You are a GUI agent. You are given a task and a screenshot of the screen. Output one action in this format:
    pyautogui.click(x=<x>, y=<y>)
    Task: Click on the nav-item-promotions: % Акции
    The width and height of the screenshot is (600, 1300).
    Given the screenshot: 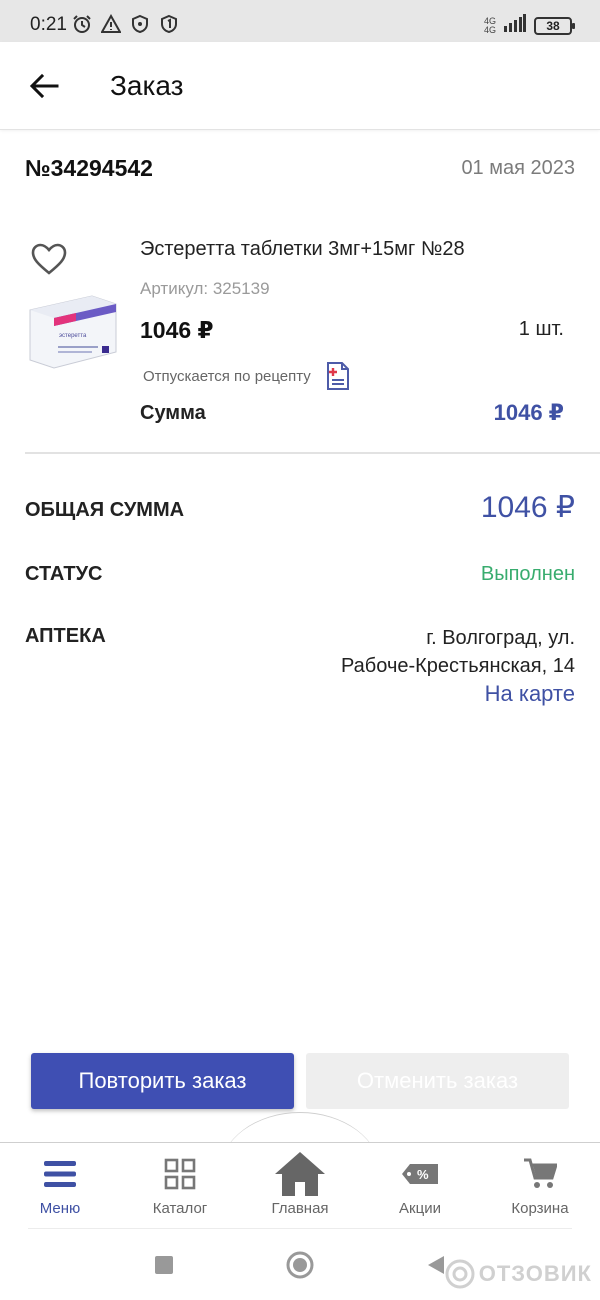 What is the action you would take?
    pyautogui.click(x=420, y=1188)
    